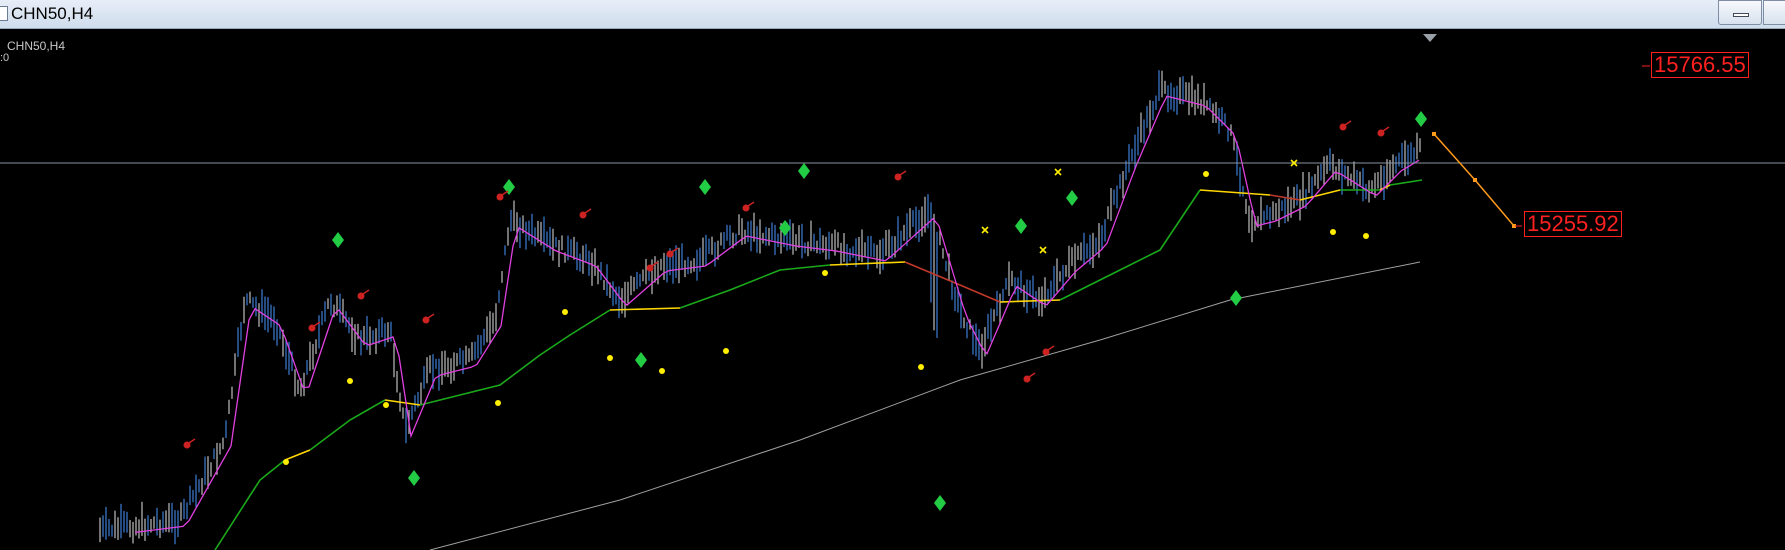 The width and height of the screenshot is (1785, 550). I want to click on maximize-button, so click(1774, 12).